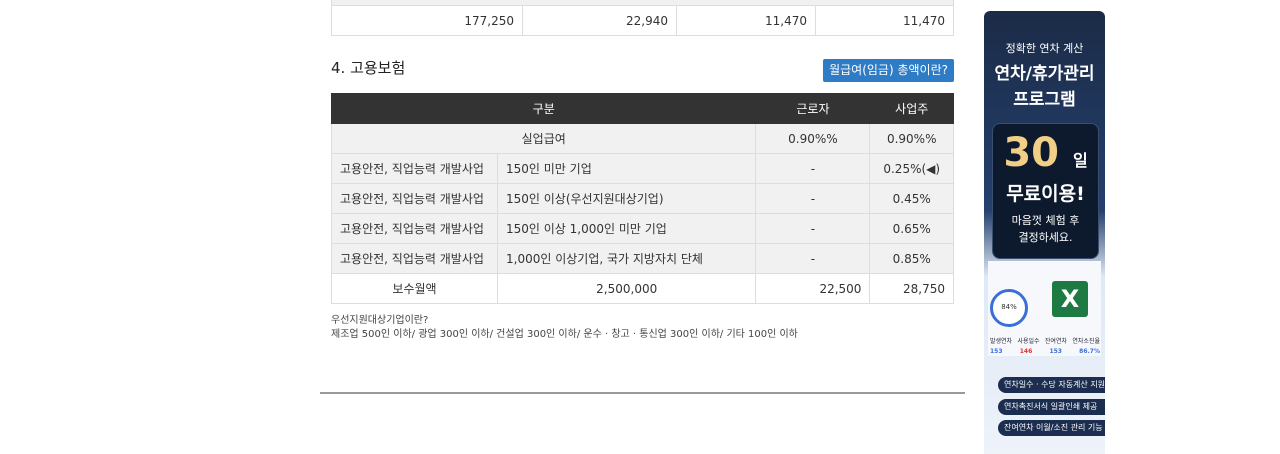 The height and width of the screenshot is (454, 1280). Describe the element at coordinates (911, 288) in the screenshot. I see `total-employer: 28,750` at that location.